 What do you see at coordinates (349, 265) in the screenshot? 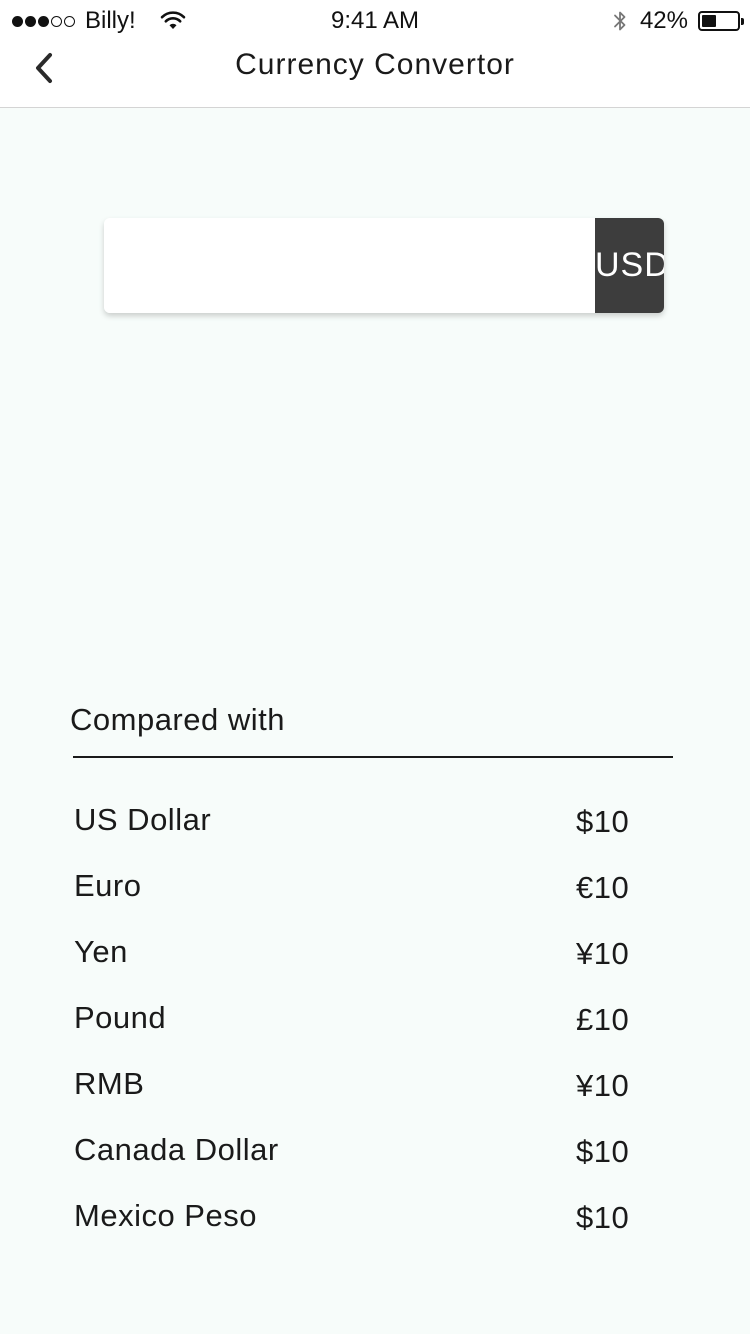
I see `amount-input` at bounding box center [349, 265].